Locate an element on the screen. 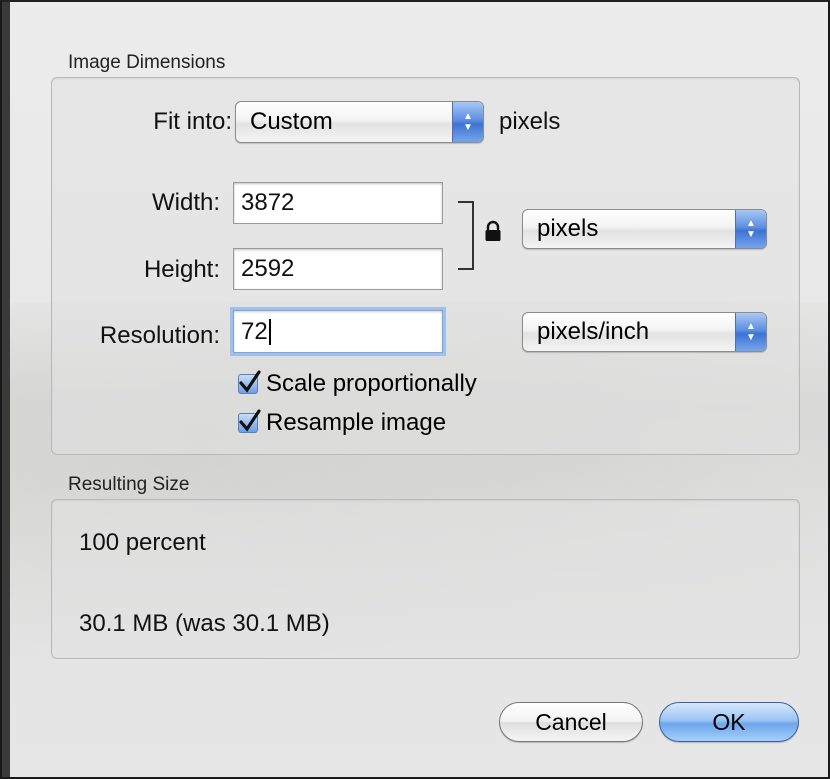 This screenshot has height=779, width=830. height-value: 2592 is located at coordinates (268, 268).